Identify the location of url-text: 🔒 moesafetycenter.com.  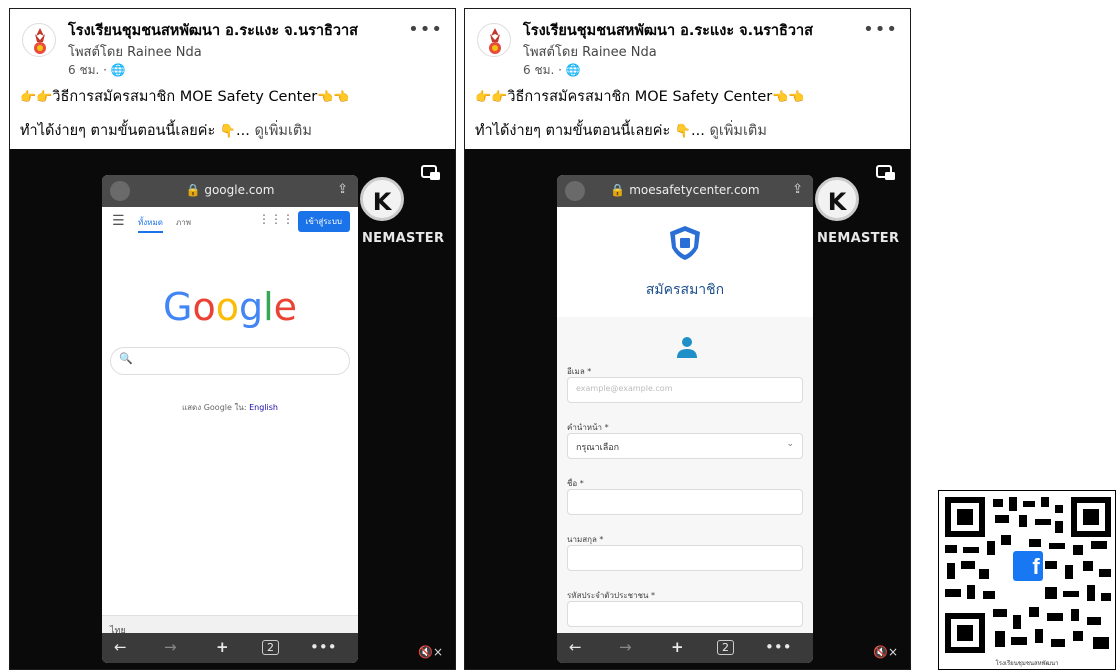
(685, 190).